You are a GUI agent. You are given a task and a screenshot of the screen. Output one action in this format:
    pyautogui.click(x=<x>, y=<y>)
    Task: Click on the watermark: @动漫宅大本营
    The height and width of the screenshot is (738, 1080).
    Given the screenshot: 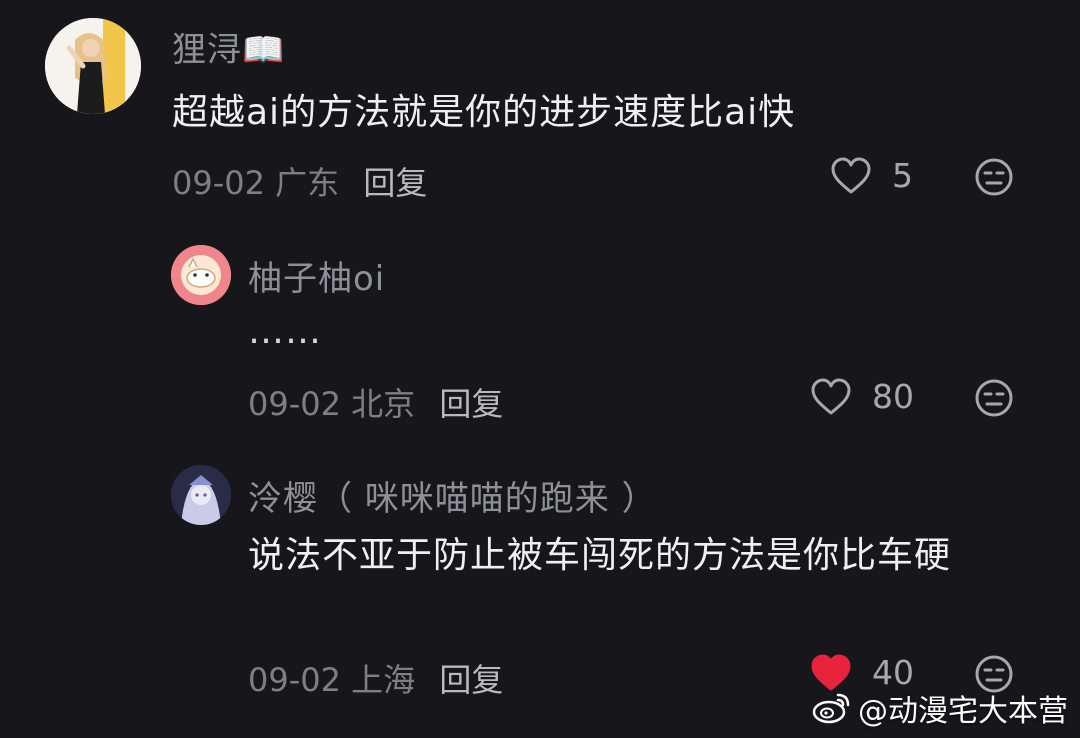 What is the action you would take?
    pyautogui.click(x=940, y=708)
    